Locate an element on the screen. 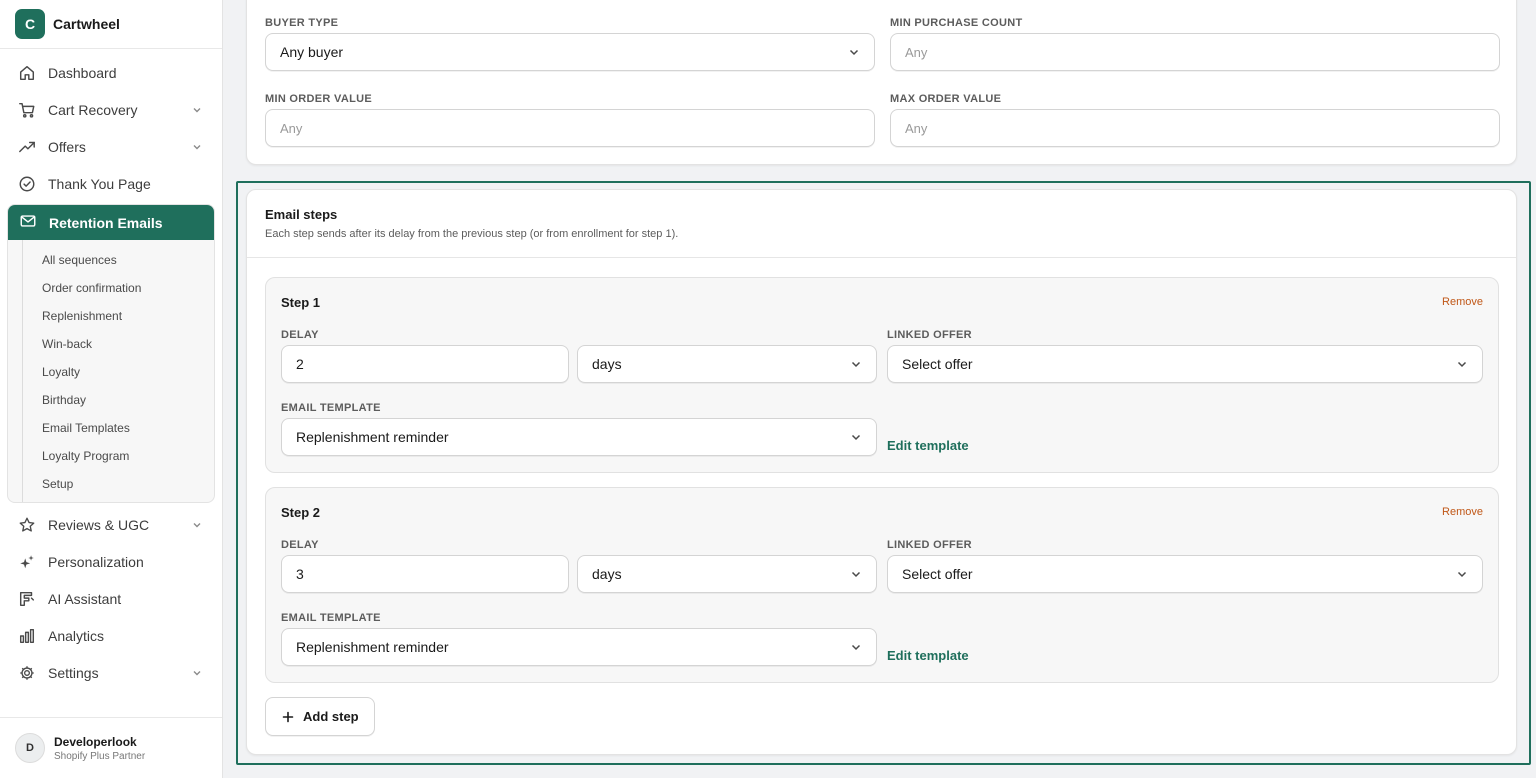 The width and height of the screenshot is (1536, 778). nav-item-dashboard: Dashboard is located at coordinates (111, 72).